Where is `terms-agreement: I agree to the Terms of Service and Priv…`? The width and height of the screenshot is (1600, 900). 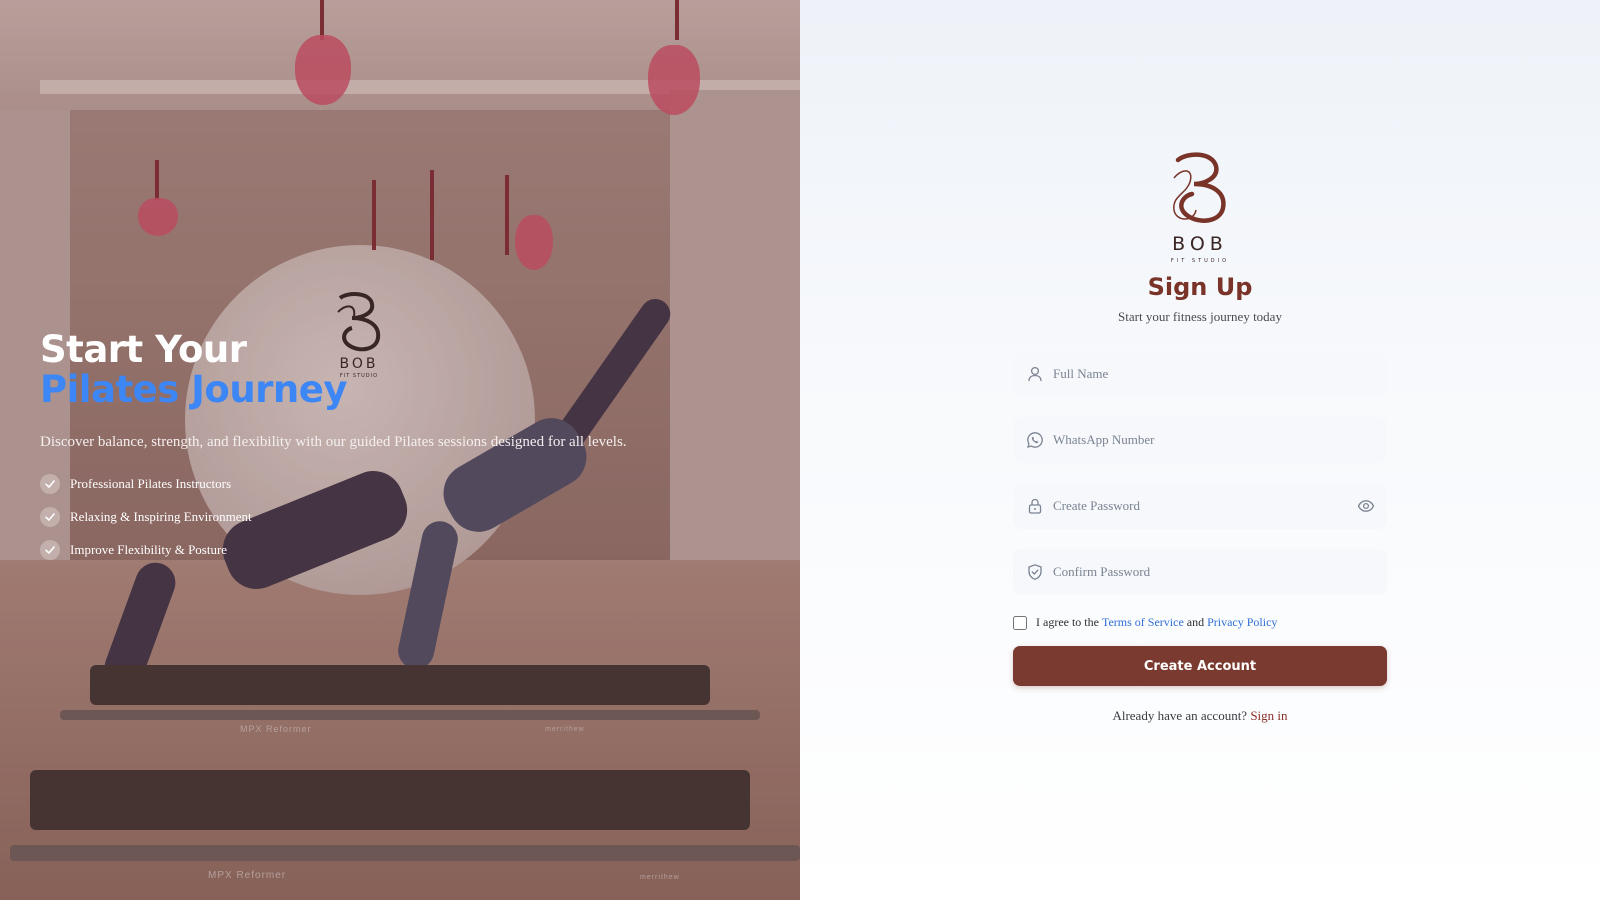 terms-agreement: I agree to the Terms of Service and Priv… is located at coordinates (1200, 622).